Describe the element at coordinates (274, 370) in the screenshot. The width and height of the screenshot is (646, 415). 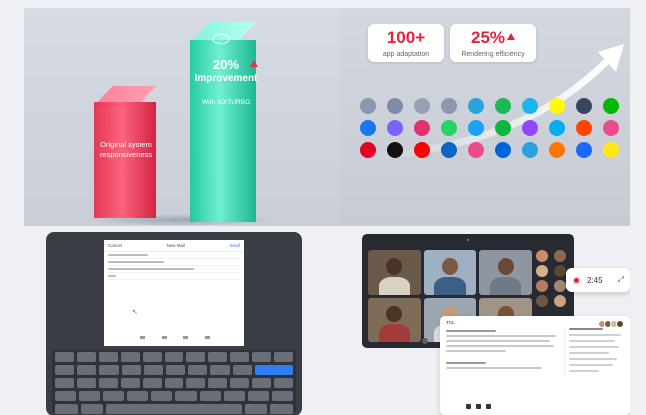
I see `return-key` at that location.